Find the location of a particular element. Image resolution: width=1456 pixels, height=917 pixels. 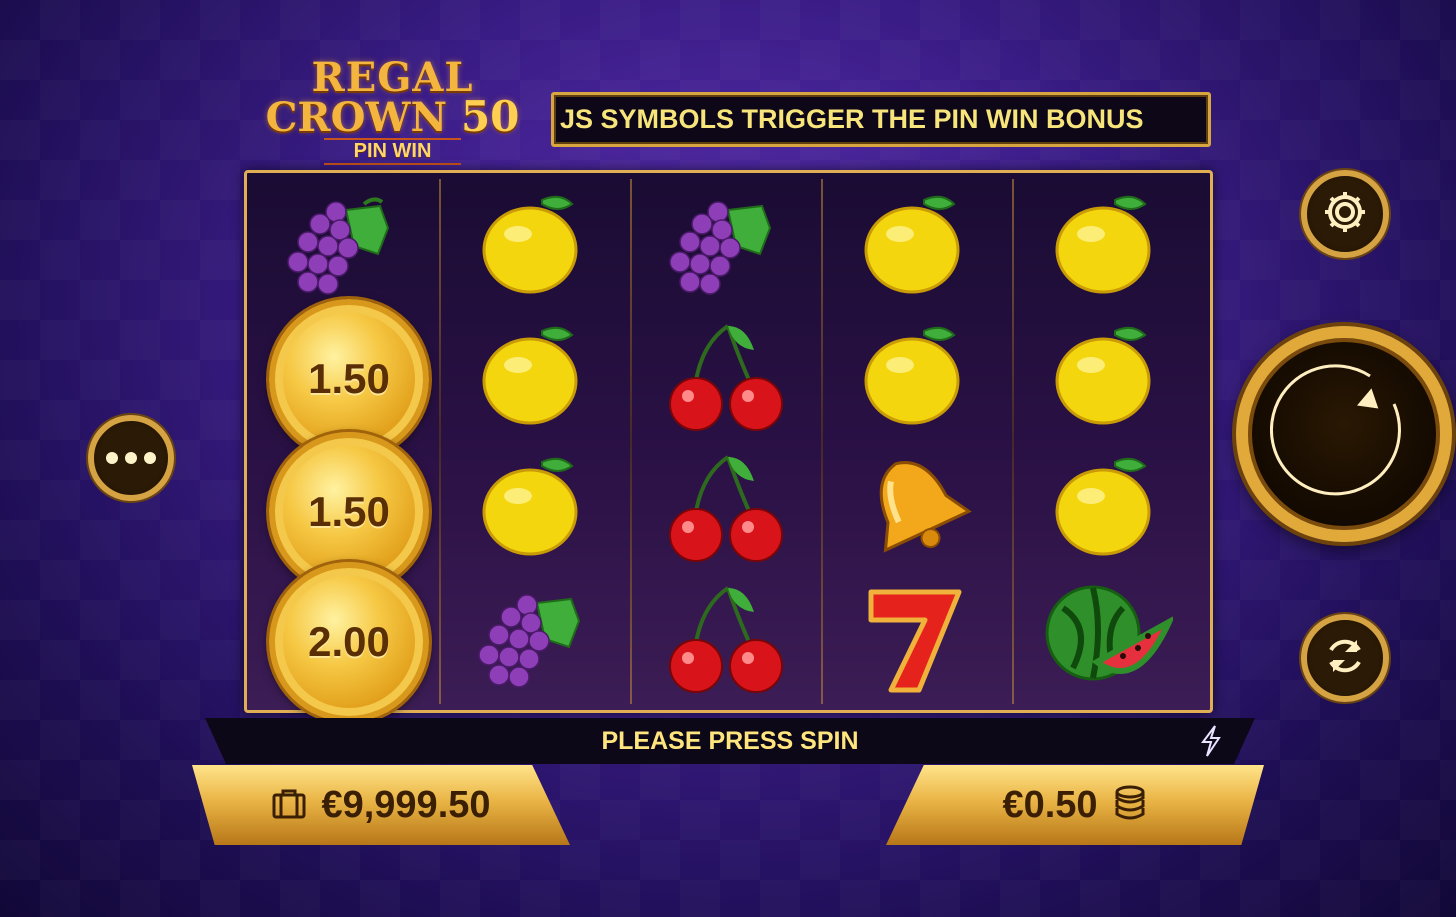

bet-value: €0.50 is located at coordinates (1050, 804).